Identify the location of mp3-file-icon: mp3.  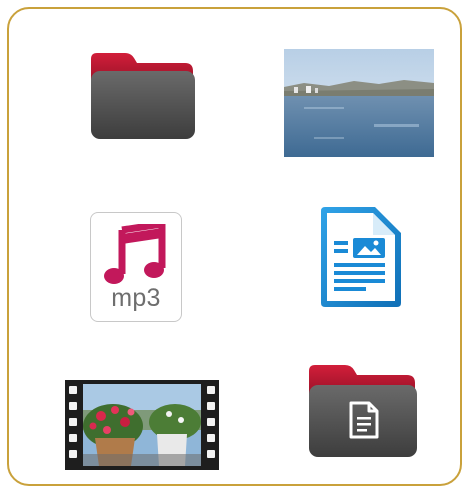
(136, 267).